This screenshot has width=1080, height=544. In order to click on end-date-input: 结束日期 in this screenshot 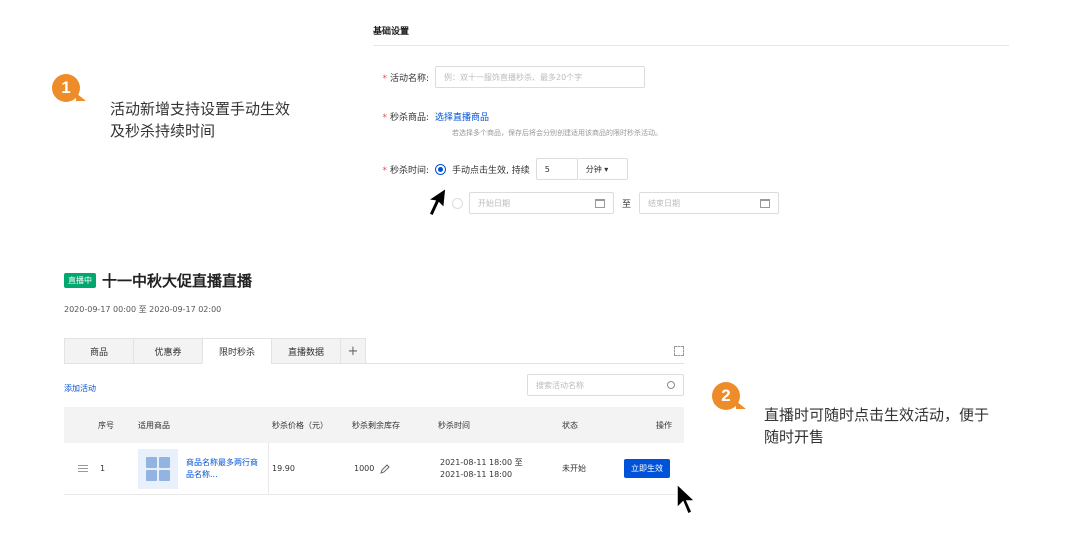, I will do `click(709, 203)`.